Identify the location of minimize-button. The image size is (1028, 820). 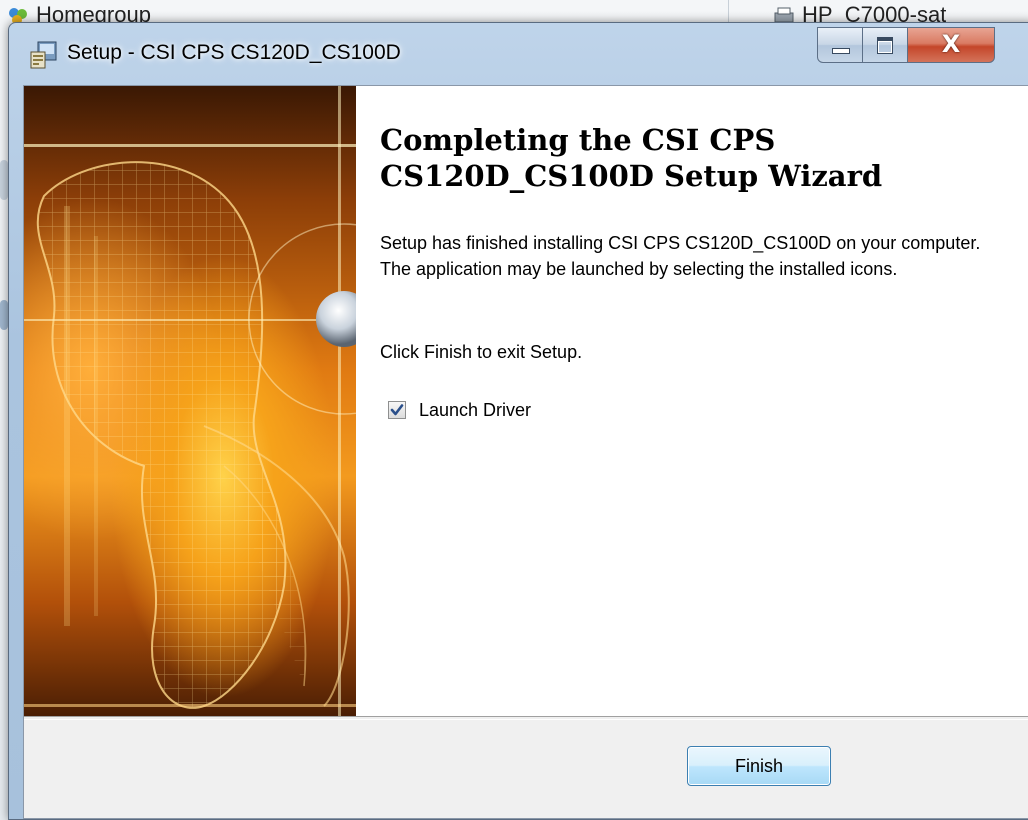
(840, 45).